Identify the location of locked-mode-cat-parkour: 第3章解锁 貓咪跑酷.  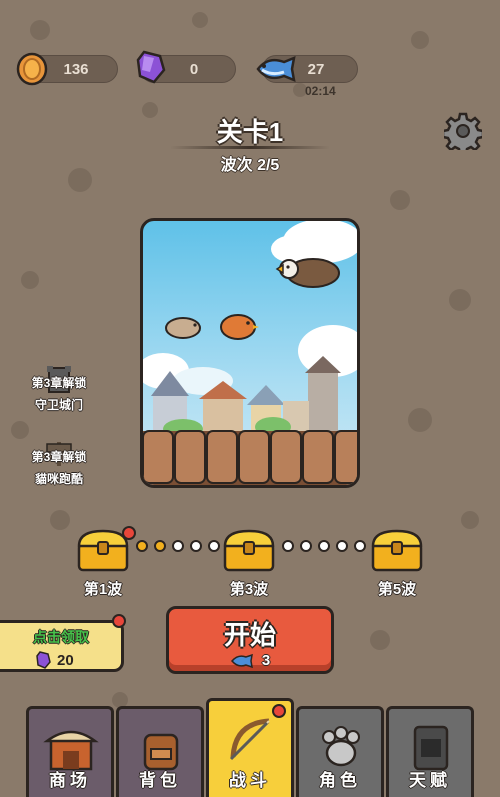
(59, 466).